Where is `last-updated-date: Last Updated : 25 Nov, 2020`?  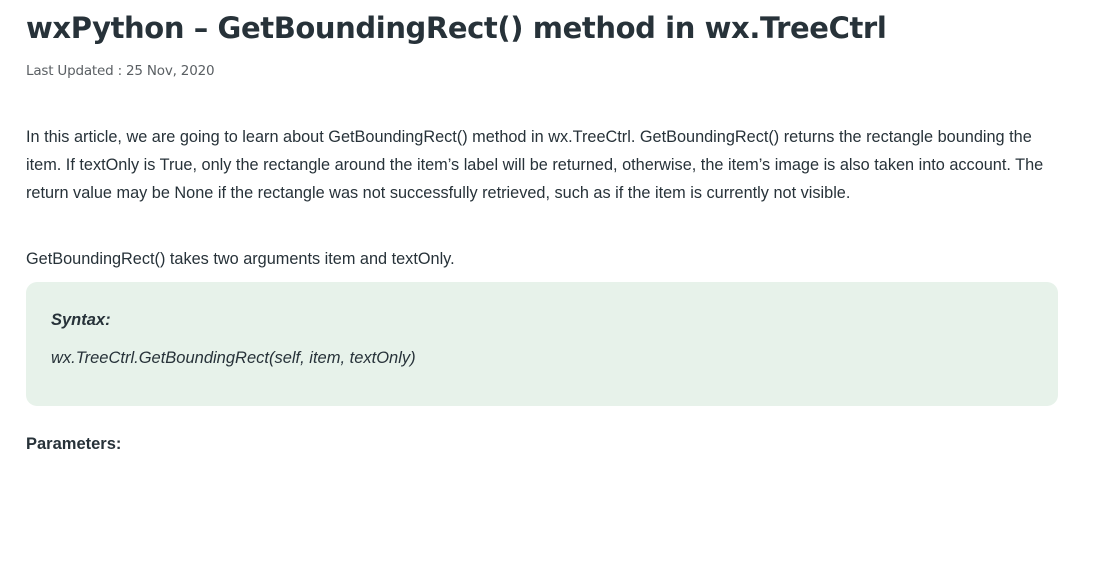 last-updated-date: Last Updated : 25 Nov, 2020 is located at coordinates (120, 71).